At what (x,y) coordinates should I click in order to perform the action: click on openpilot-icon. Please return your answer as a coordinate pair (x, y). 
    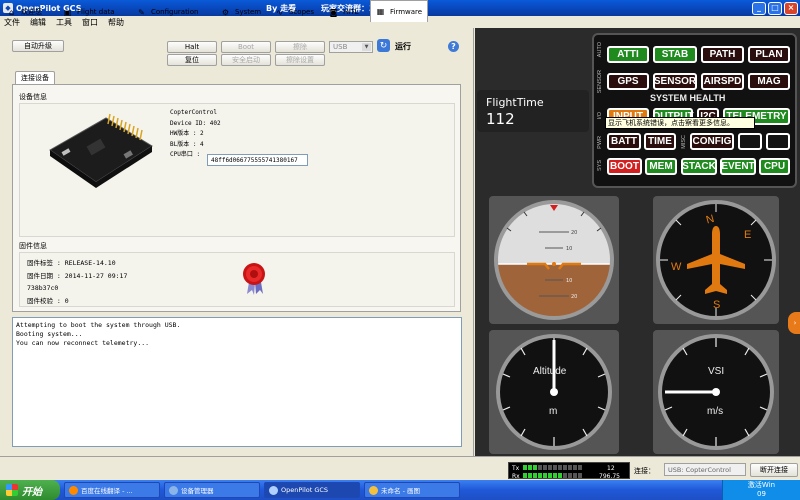
    Looking at the image, I should click on (273, 490).